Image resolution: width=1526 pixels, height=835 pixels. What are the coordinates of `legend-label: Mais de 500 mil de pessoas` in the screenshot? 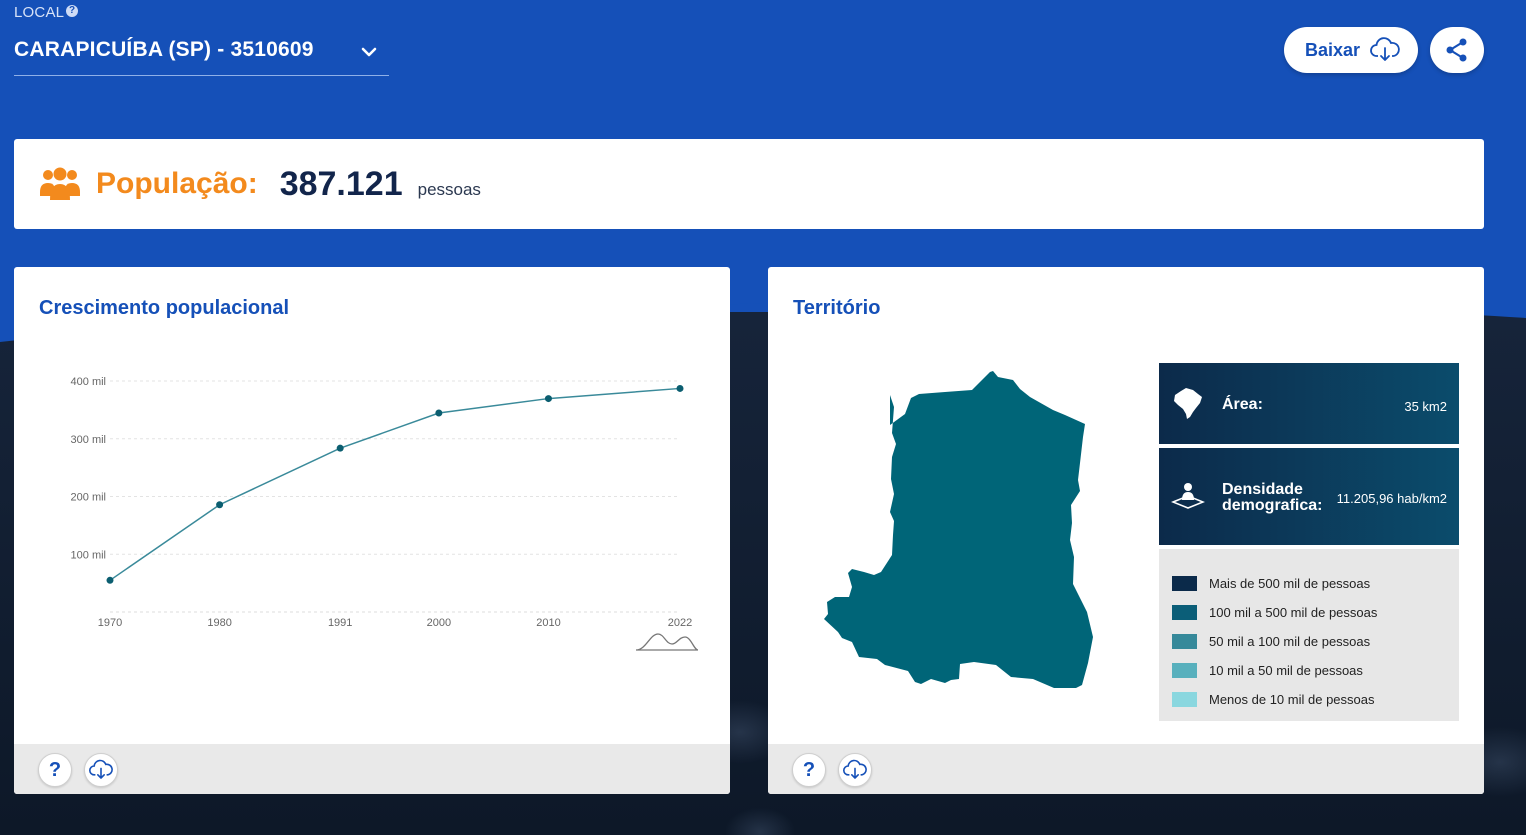 It's located at (1290, 583).